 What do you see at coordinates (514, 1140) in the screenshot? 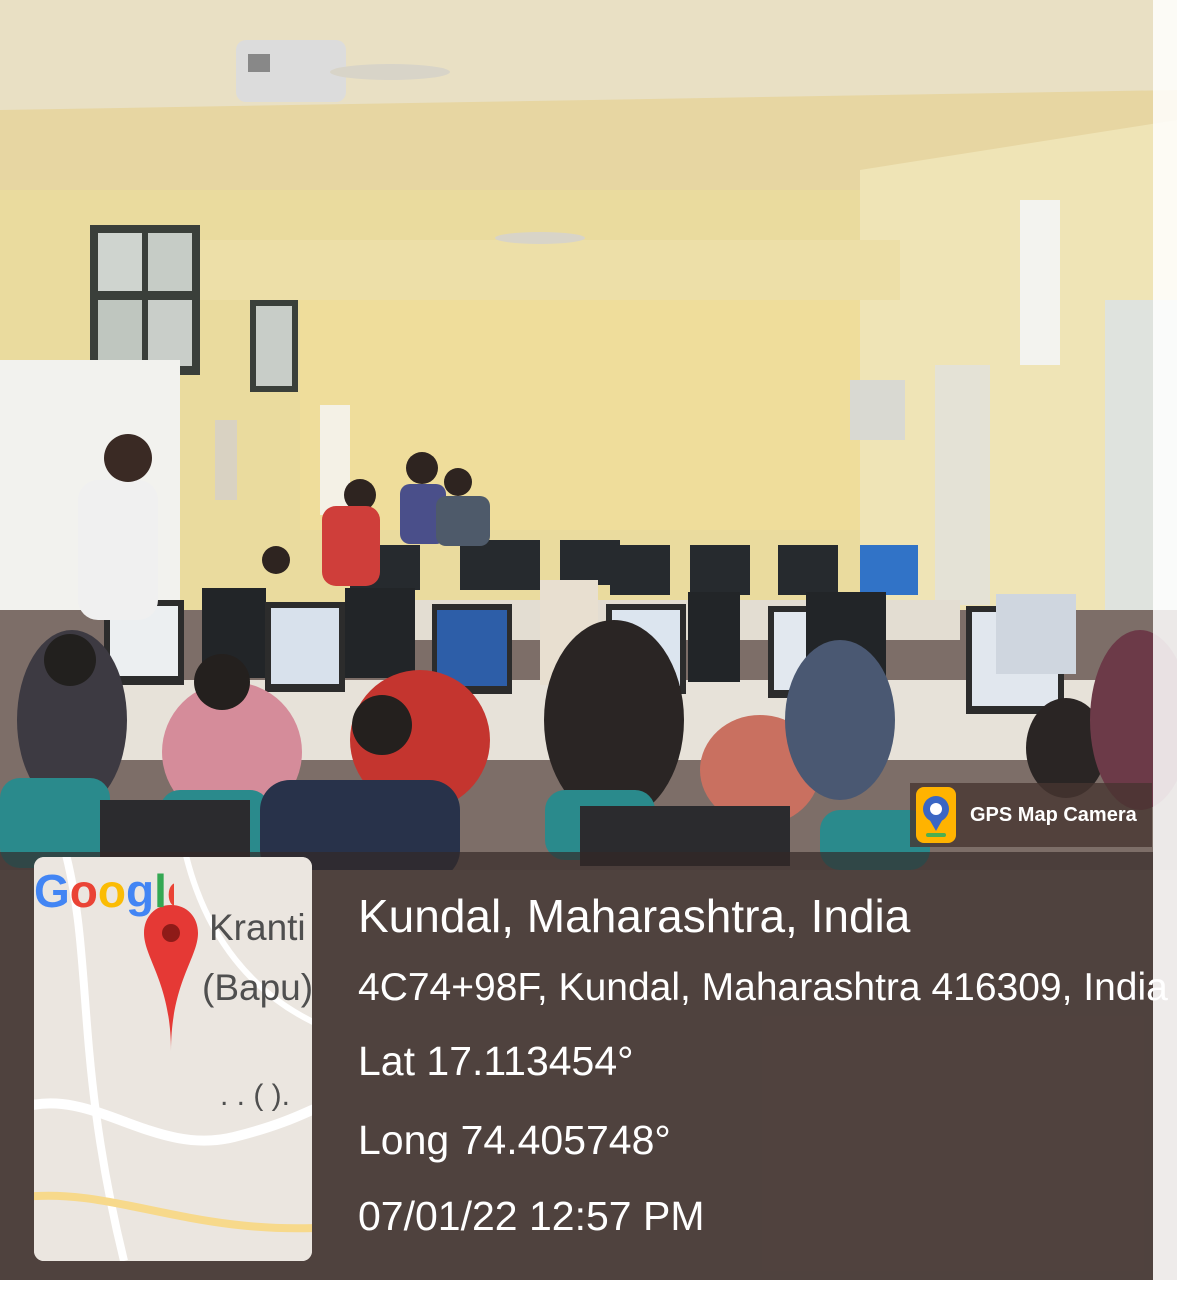
I see `longitude-readout: Long 74.405748°` at bounding box center [514, 1140].